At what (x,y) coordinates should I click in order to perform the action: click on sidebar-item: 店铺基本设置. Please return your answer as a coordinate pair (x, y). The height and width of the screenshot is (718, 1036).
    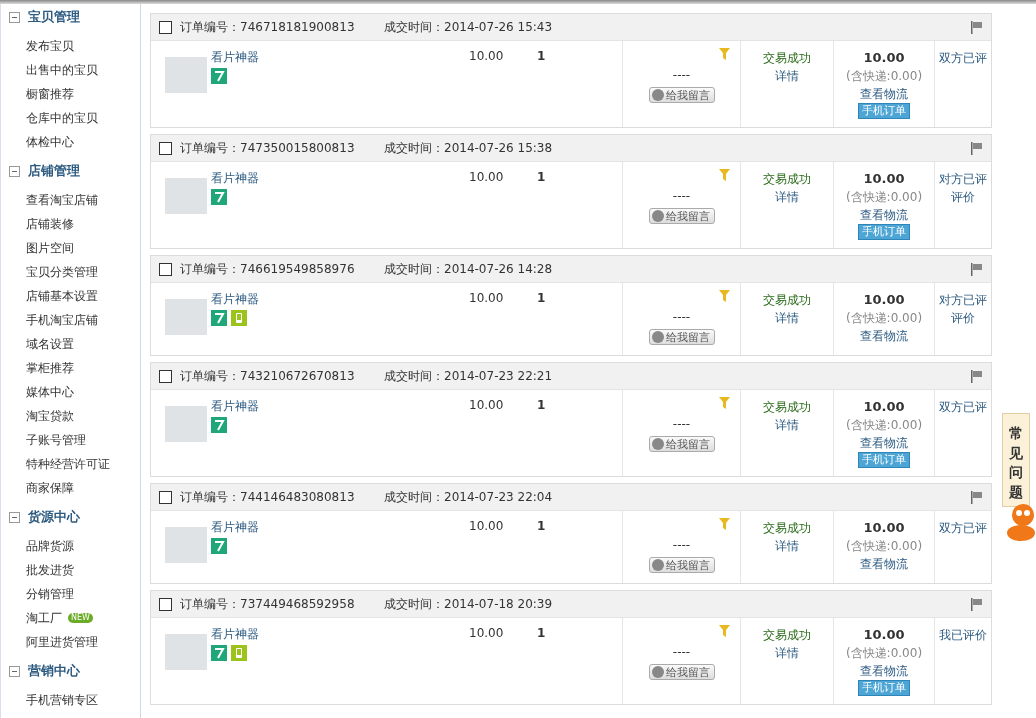
    Looking at the image, I should click on (62, 296).